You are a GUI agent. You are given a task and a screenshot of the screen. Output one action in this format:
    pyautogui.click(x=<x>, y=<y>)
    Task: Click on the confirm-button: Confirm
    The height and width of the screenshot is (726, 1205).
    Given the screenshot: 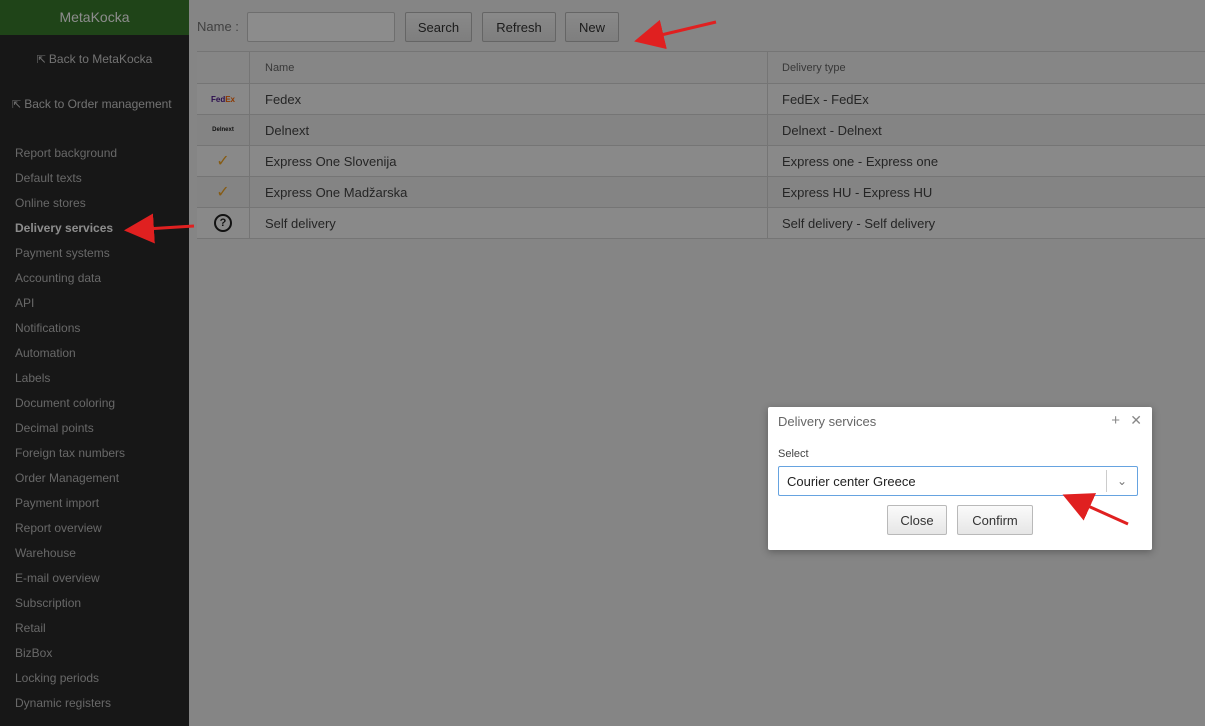 What is the action you would take?
    pyautogui.click(x=995, y=520)
    